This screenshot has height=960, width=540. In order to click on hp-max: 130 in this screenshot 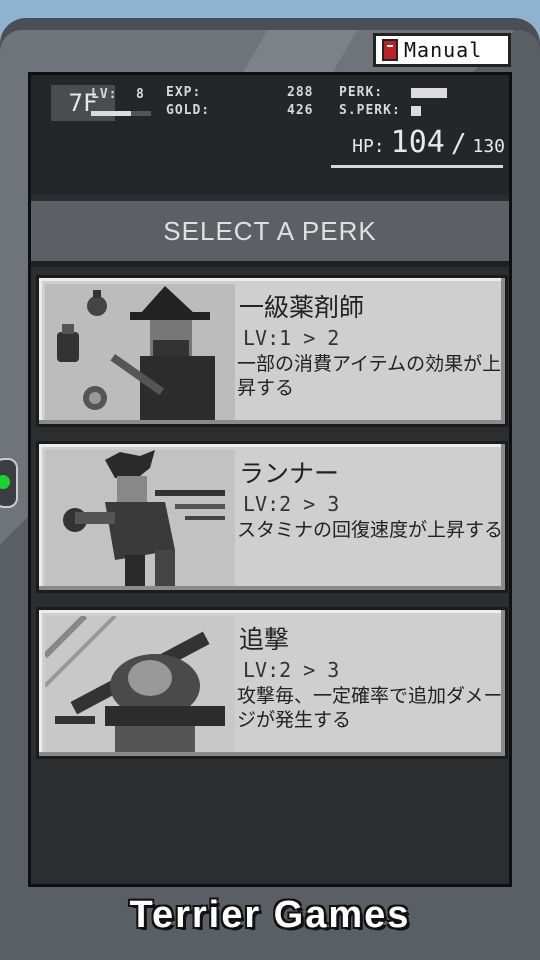, I will do `click(488, 146)`.